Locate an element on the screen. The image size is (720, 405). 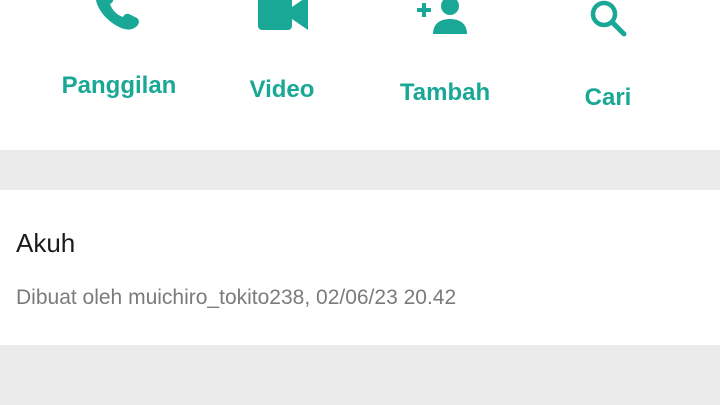
call-label: Panggilan is located at coordinates (119, 85).